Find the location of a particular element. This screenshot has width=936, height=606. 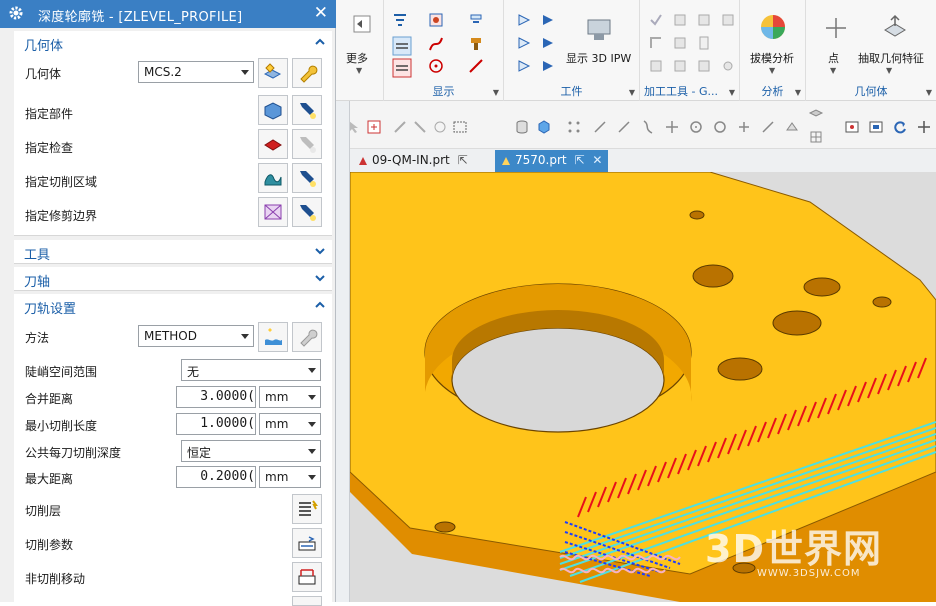

tool-section-header: 工具 is located at coordinates (173, 252).